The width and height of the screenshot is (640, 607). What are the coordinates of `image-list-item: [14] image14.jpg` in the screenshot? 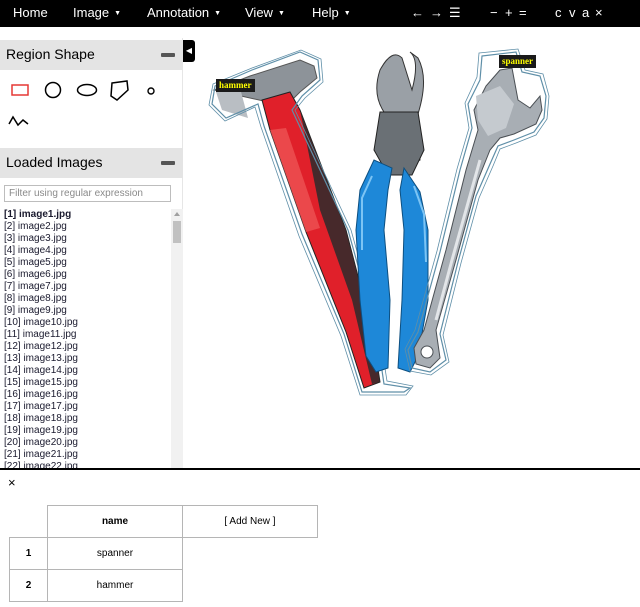 It's located at (85, 371).